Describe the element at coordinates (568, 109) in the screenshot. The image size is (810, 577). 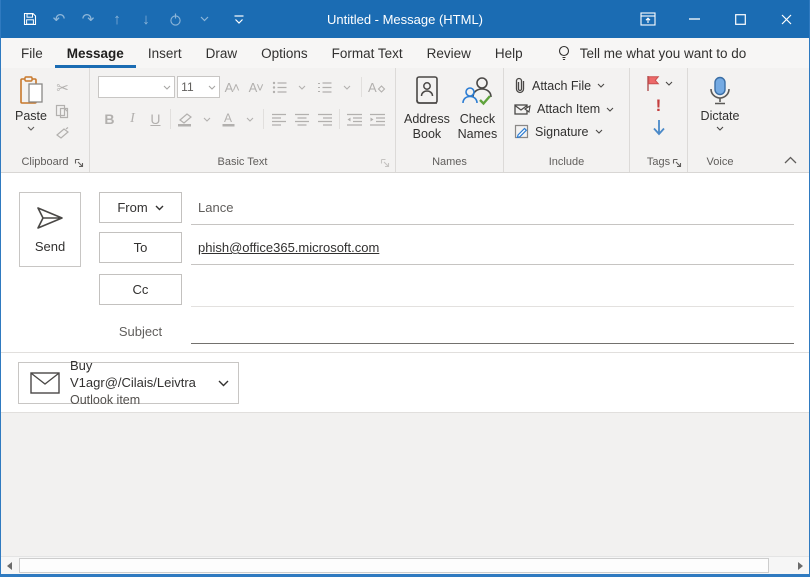
I see `attach-item-button: Attach Item` at that location.